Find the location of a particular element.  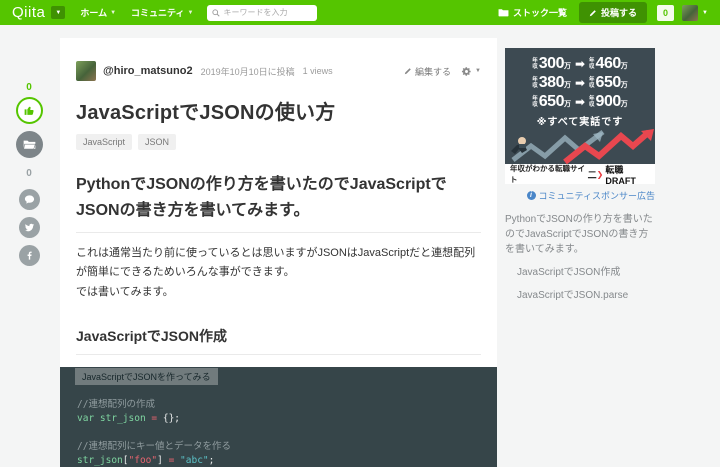

ad-brand-logo: 二 ❯ 転職DRAFT is located at coordinates (611, 175).